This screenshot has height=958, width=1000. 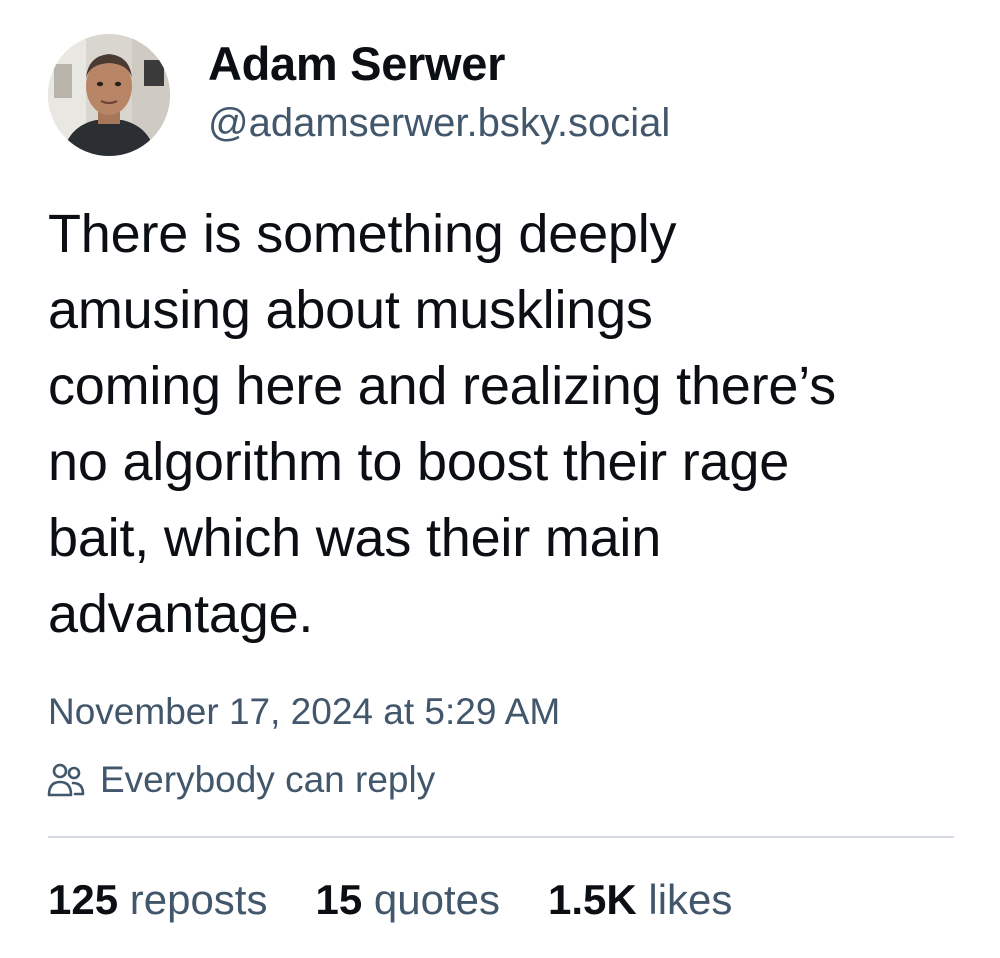 I want to click on avatar, so click(x=109, y=95).